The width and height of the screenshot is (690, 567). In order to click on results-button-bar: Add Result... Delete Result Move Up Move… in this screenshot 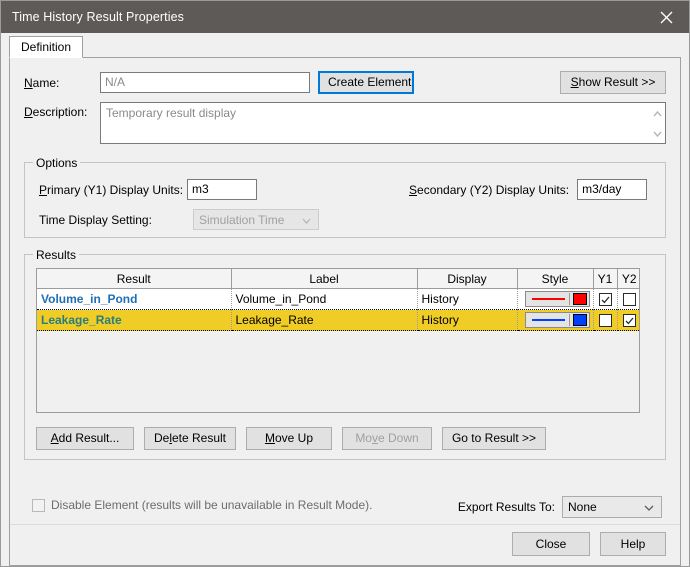, I will do `click(291, 438)`.